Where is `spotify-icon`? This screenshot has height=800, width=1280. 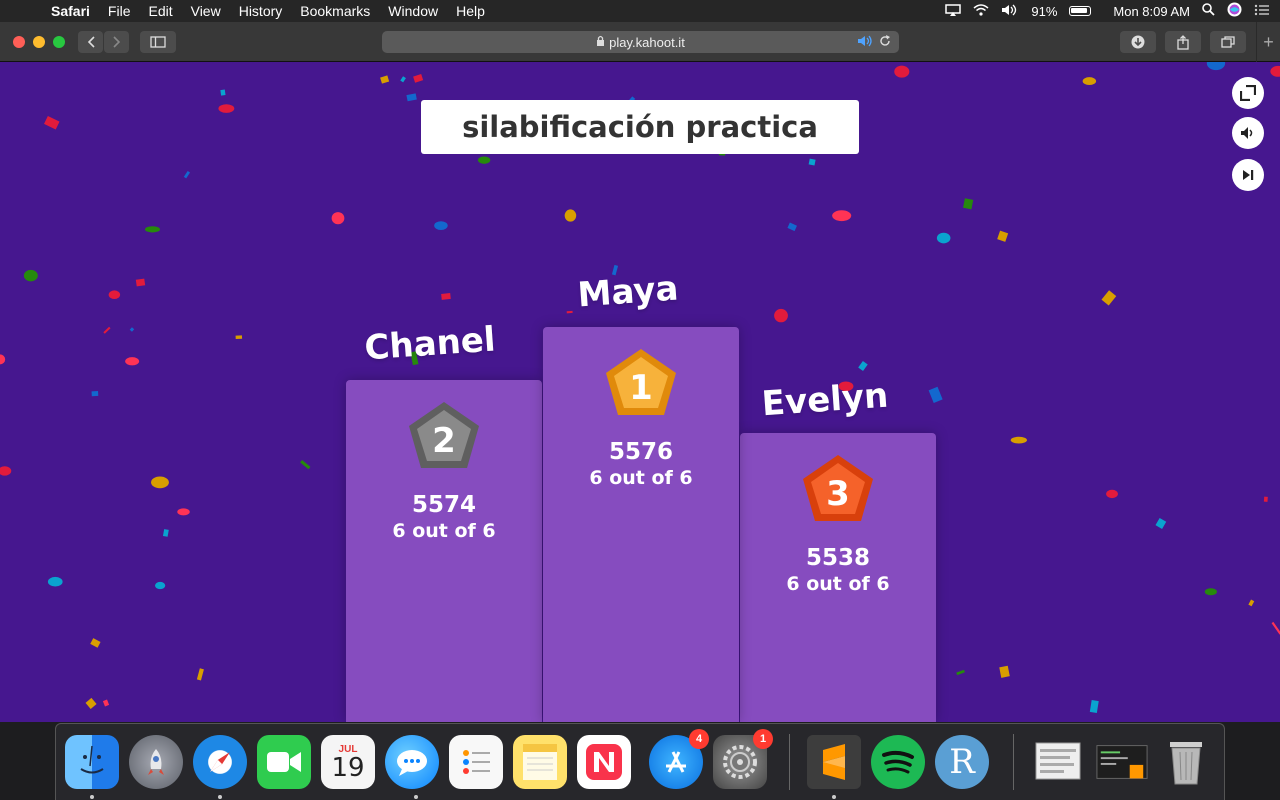
spotify-icon is located at coordinates (898, 762).